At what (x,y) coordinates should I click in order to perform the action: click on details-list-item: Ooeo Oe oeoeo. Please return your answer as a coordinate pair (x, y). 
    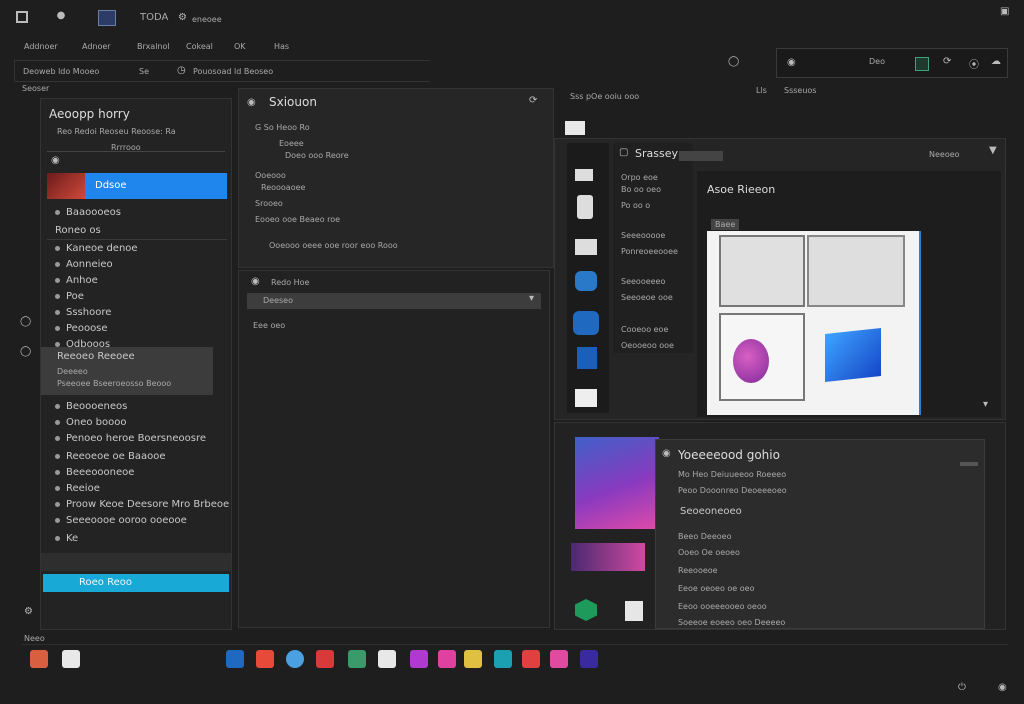
    Looking at the image, I should click on (709, 552).